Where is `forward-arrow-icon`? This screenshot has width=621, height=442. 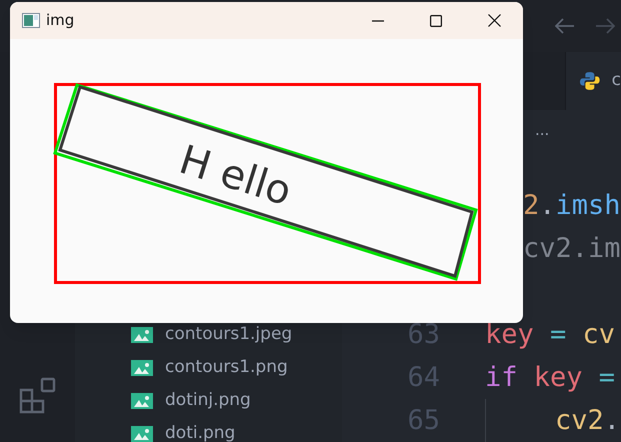 forward-arrow-icon is located at coordinates (605, 26).